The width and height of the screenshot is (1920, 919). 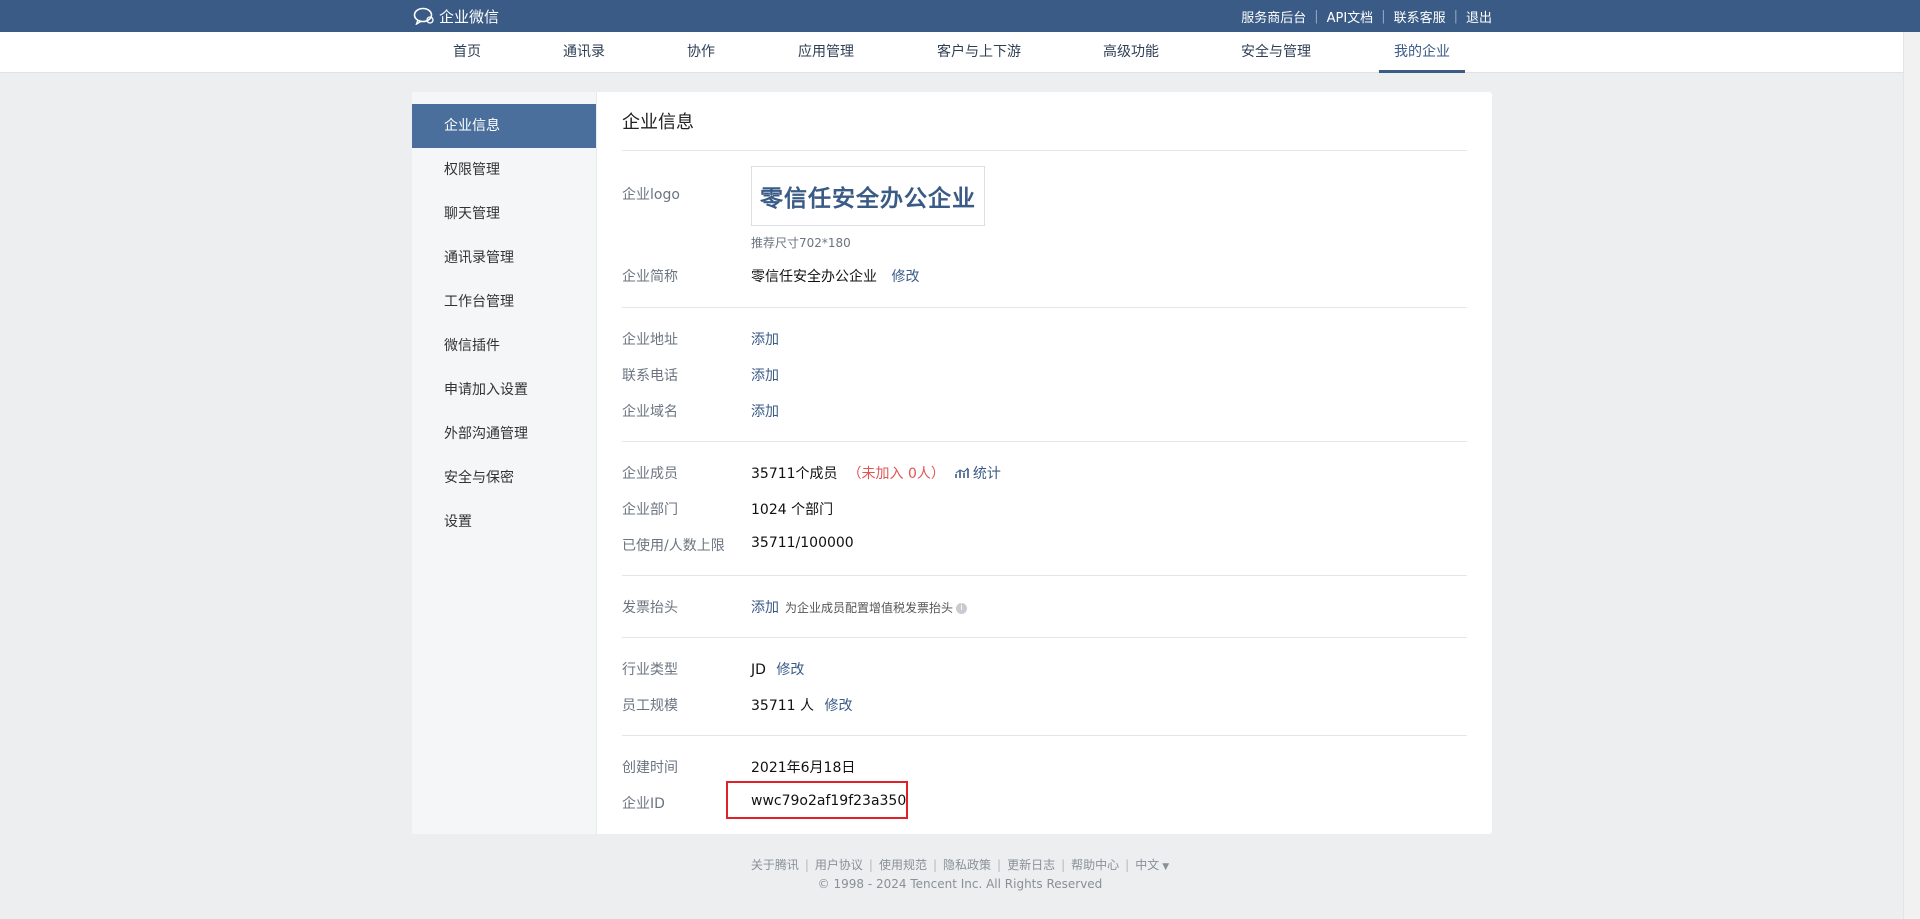 I want to click on invoice-row: 添加 为企业成员配置增值税发票抬头 i, so click(x=859, y=607).